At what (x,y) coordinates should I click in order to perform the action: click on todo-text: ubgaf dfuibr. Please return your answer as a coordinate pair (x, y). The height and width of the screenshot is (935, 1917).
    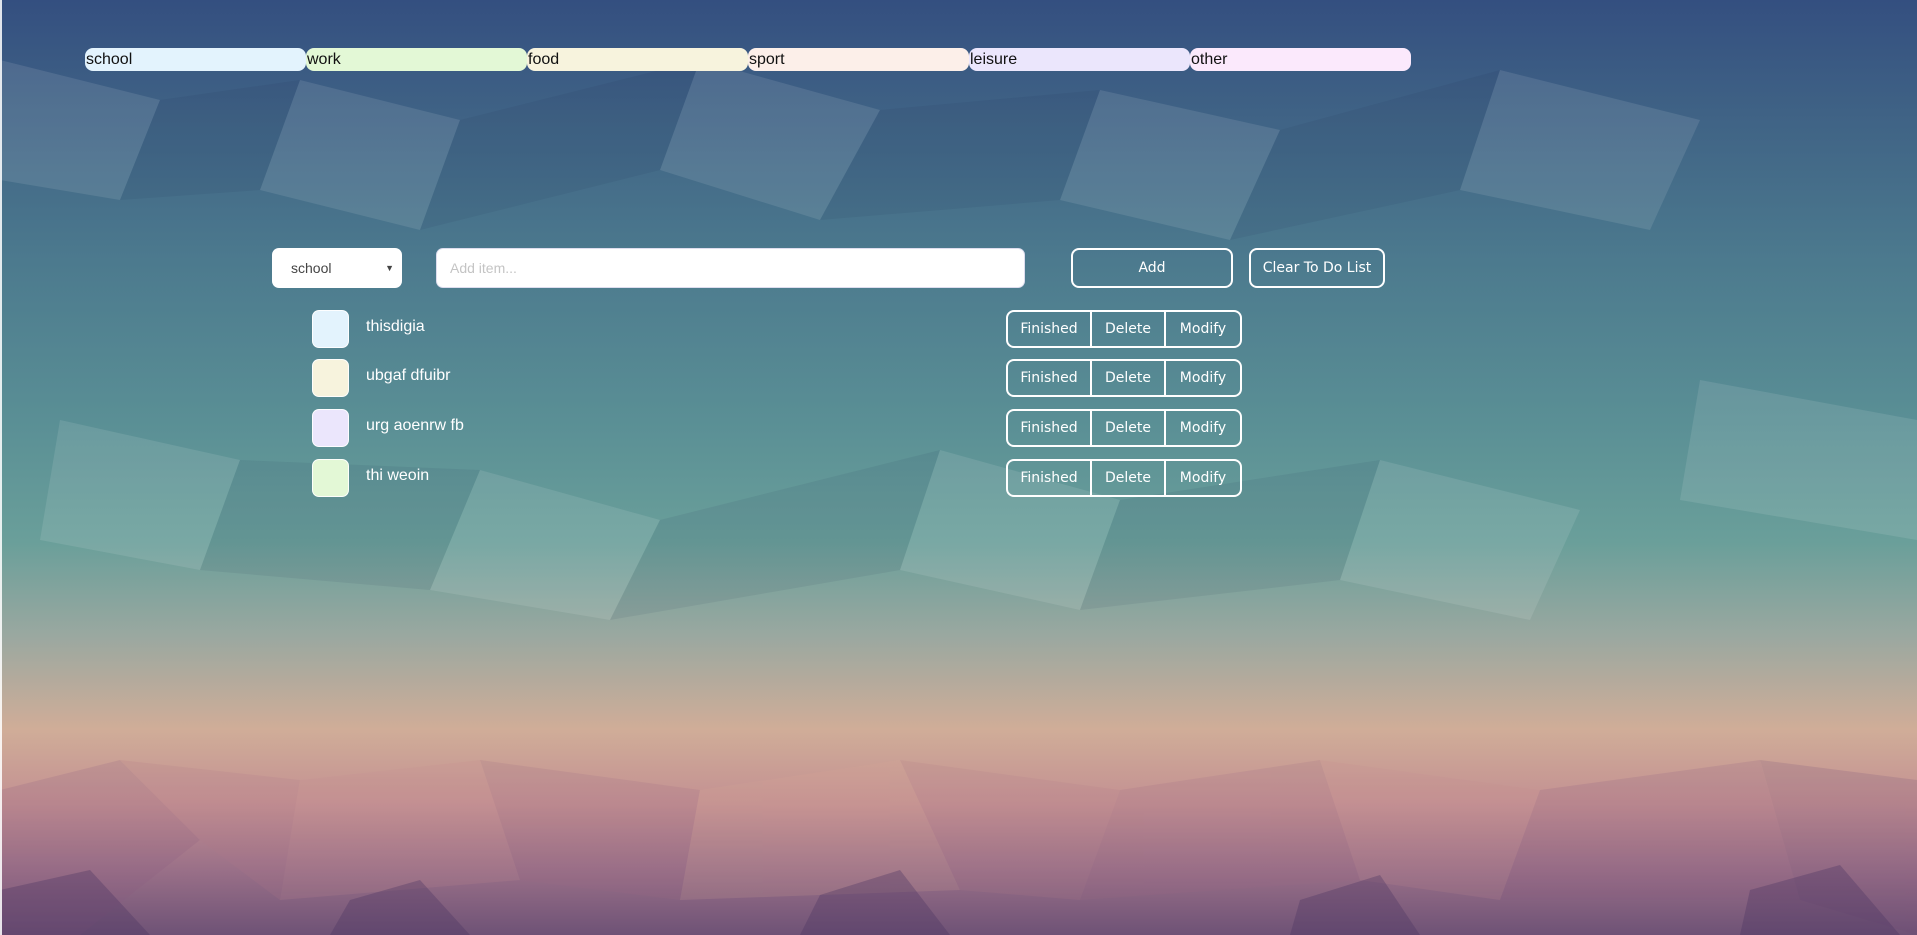
    Looking at the image, I should click on (408, 375).